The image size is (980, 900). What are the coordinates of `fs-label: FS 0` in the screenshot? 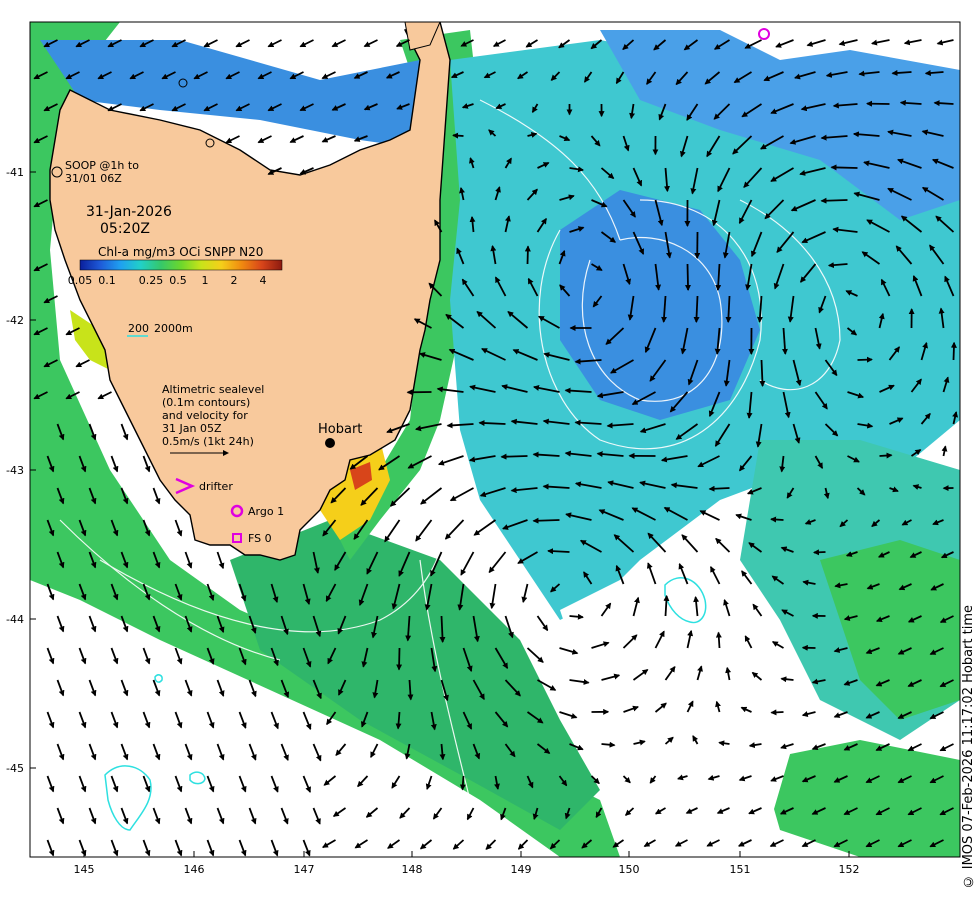 It's located at (260, 538).